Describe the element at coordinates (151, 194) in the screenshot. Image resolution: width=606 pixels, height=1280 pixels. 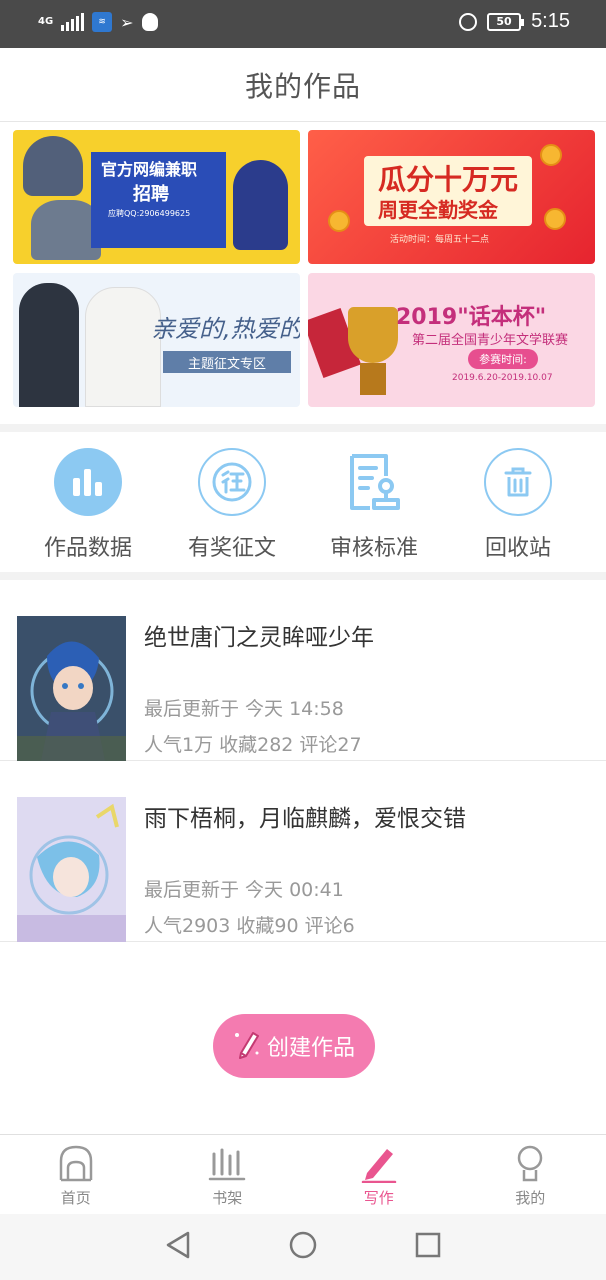
I see `banner-subtitle: 招聘` at that location.